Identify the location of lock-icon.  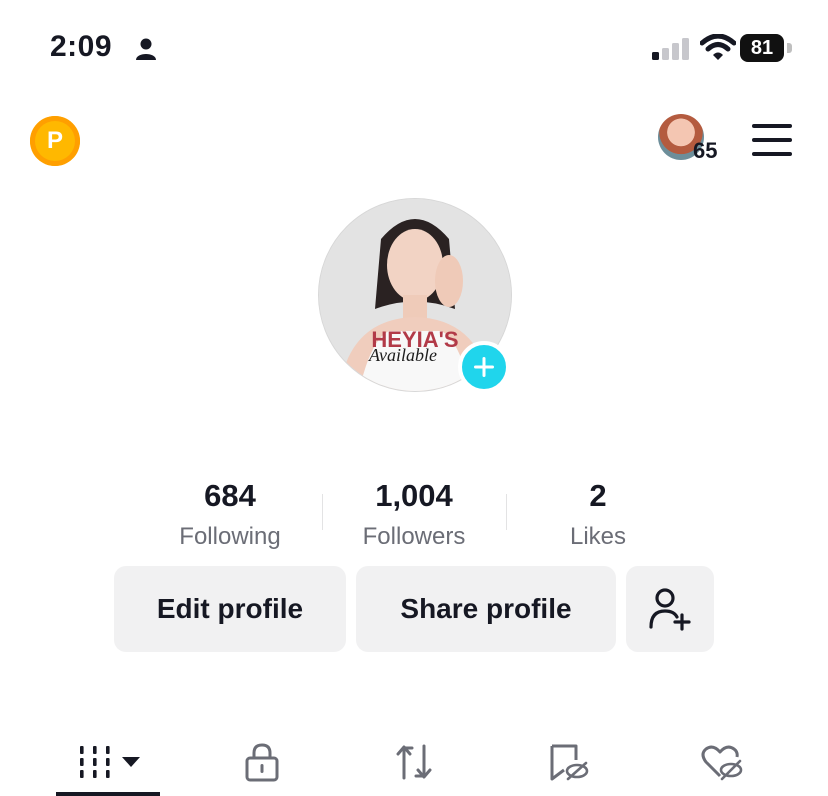
(262, 762).